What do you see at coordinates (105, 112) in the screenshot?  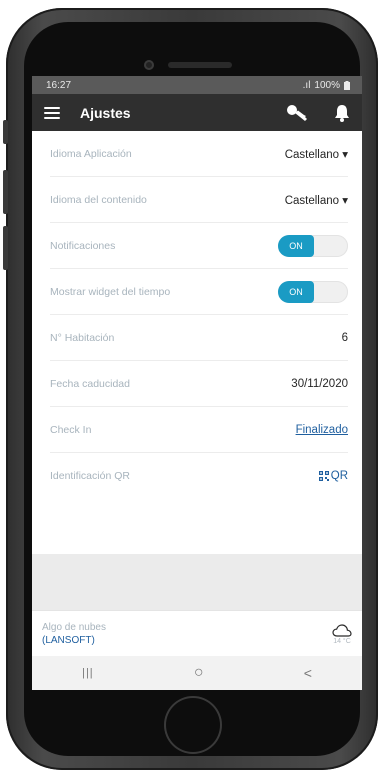 I see `page-title: Ajustes` at bounding box center [105, 112].